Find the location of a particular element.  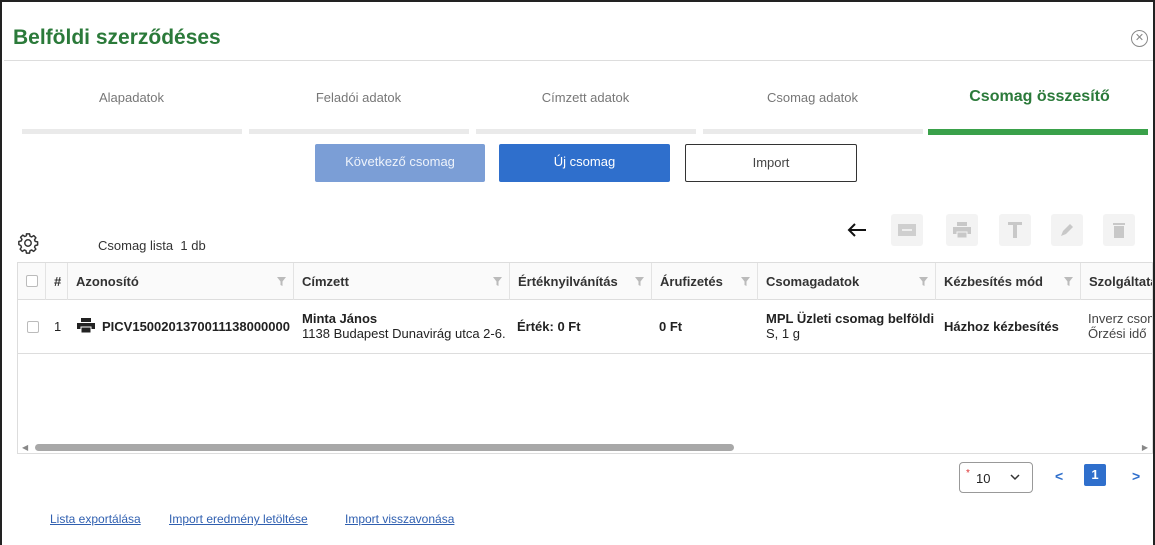

barcode-icon is located at coordinates (907, 230).